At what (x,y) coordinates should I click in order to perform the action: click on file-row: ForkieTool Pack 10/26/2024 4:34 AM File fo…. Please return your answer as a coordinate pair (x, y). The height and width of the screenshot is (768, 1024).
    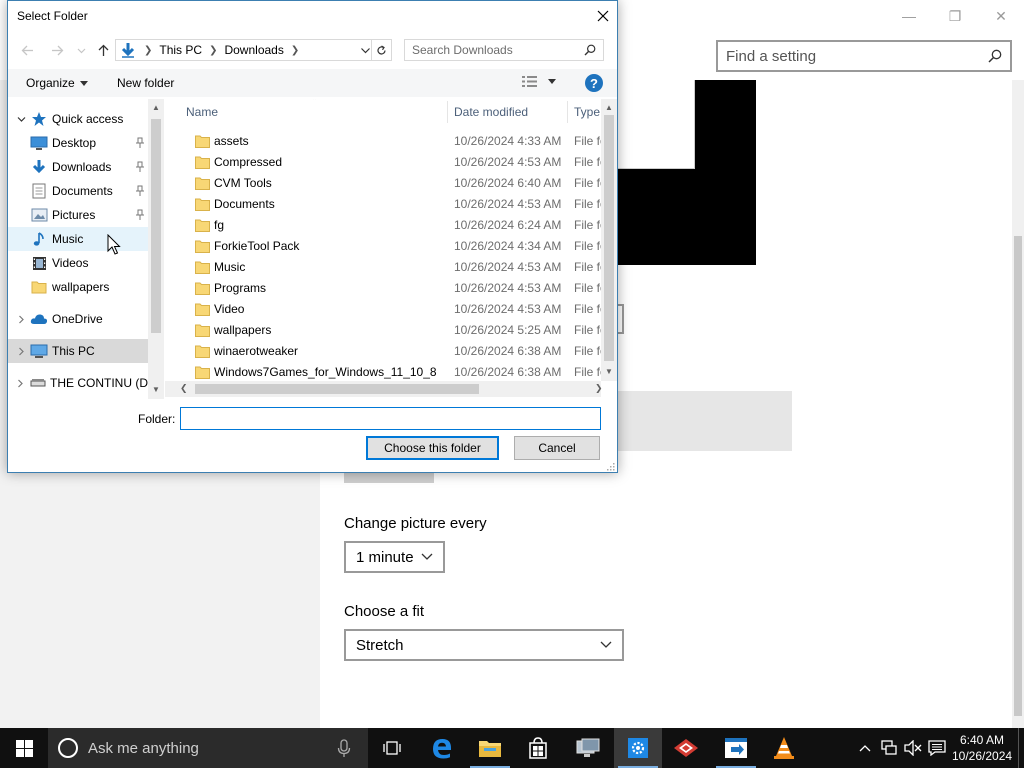
    Looking at the image, I should click on (383, 246).